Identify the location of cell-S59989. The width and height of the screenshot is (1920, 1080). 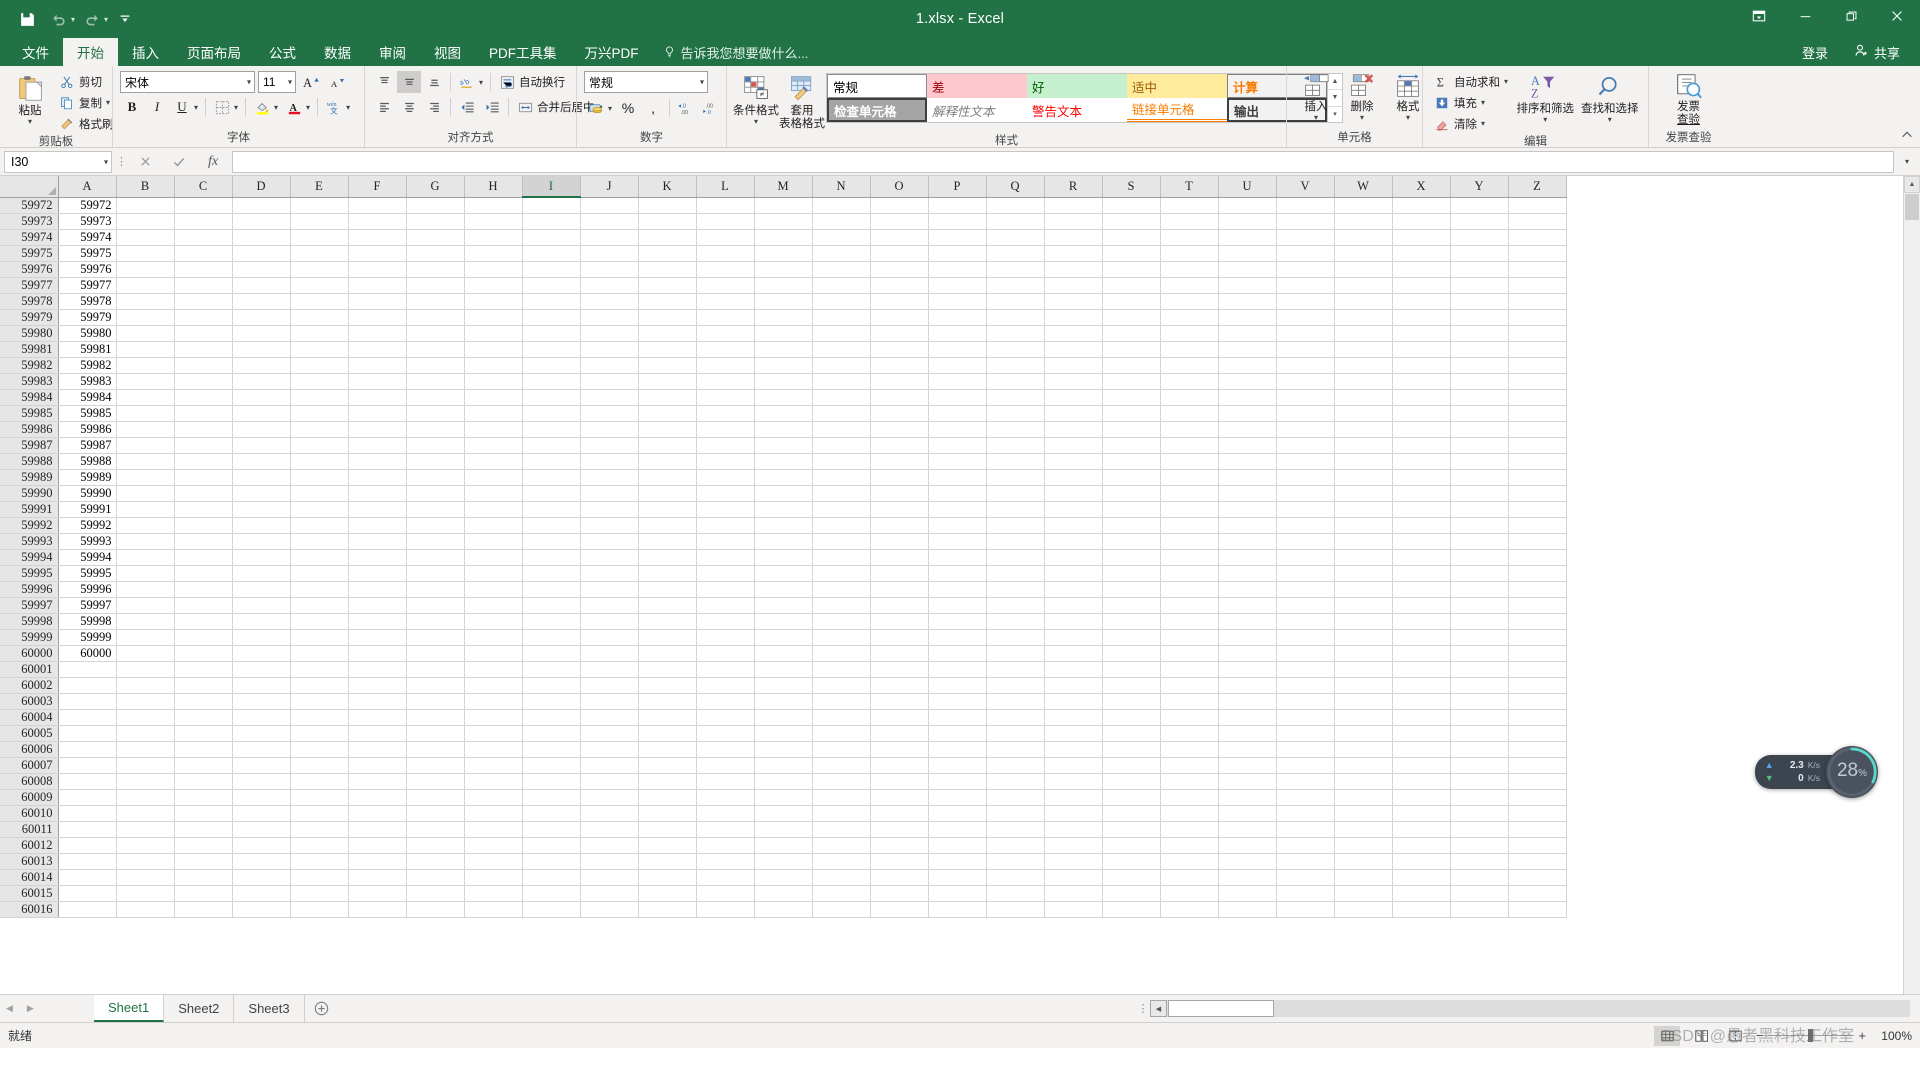
(1131, 477).